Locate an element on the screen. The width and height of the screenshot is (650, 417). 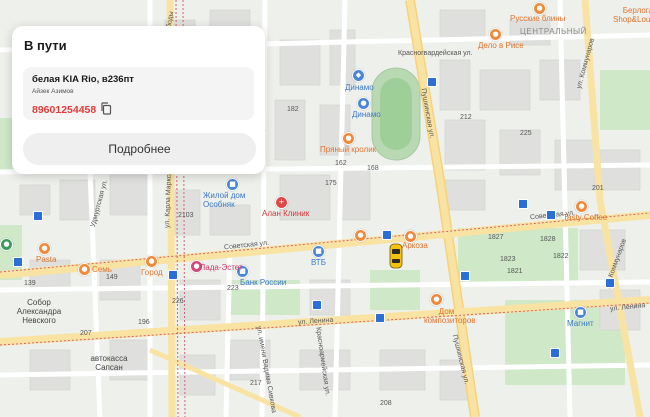
building-pin-icon: ■ is located at coordinates (232, 184).